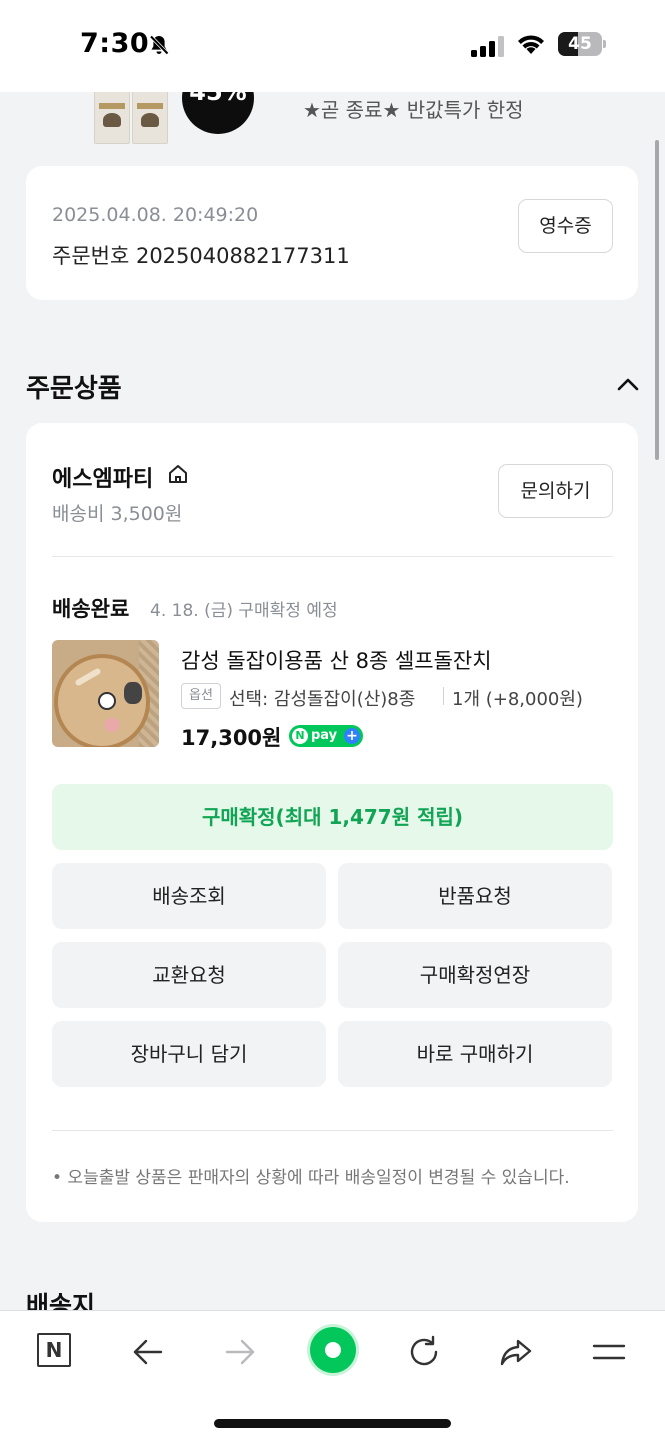  I want to click on npay-n-icon: N, so click(300, 736).